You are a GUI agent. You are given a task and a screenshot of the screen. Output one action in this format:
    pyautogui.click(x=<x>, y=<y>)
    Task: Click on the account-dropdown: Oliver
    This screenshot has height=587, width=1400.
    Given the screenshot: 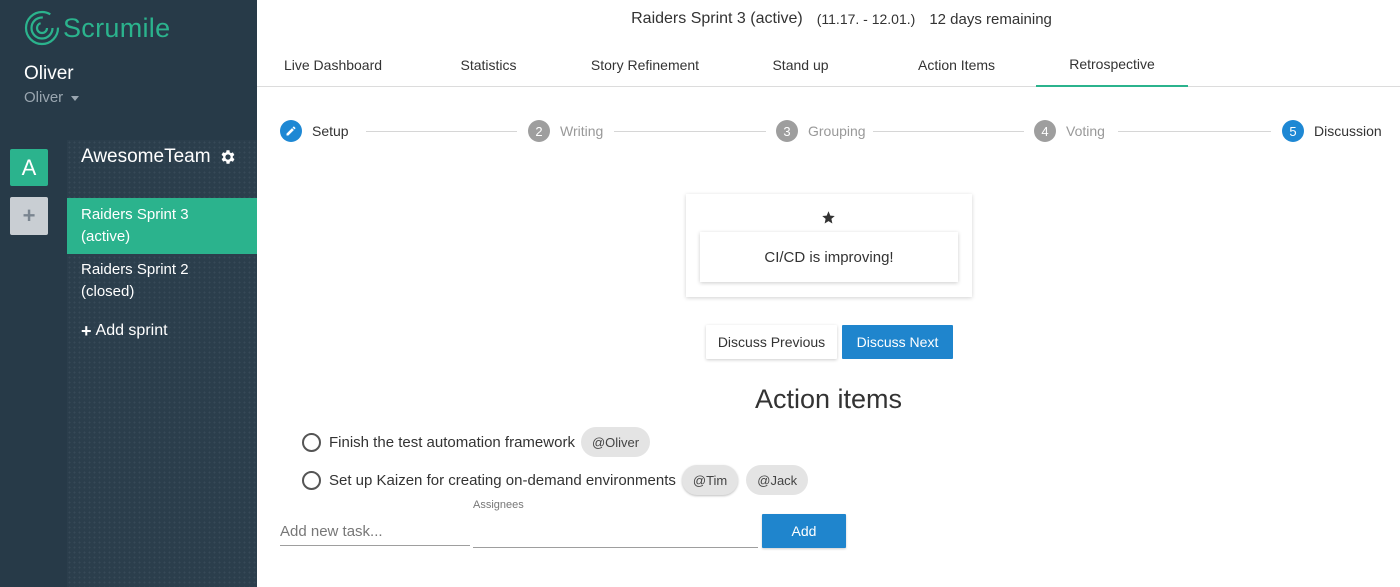 What is the action you would take?
    pyautogui.click(x=52, y=97)
    